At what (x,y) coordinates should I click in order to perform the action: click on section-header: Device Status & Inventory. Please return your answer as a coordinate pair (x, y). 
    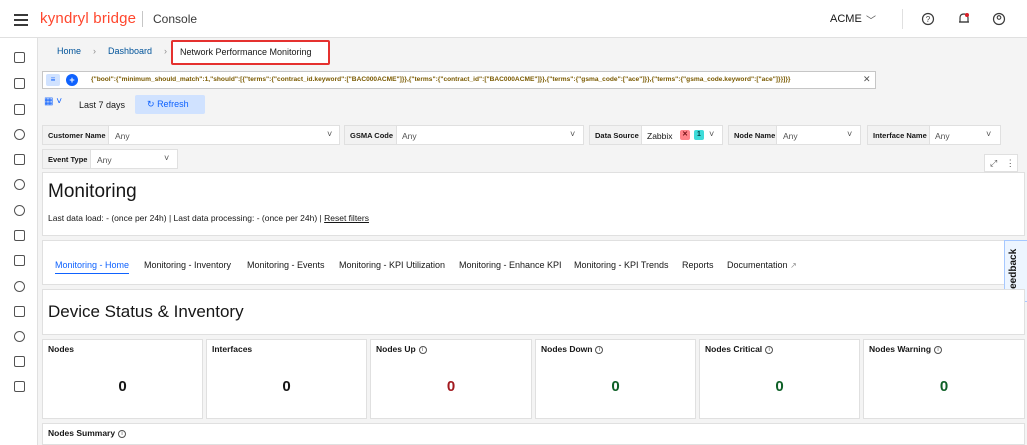
    Looking at the image, I should click on (533, 312).